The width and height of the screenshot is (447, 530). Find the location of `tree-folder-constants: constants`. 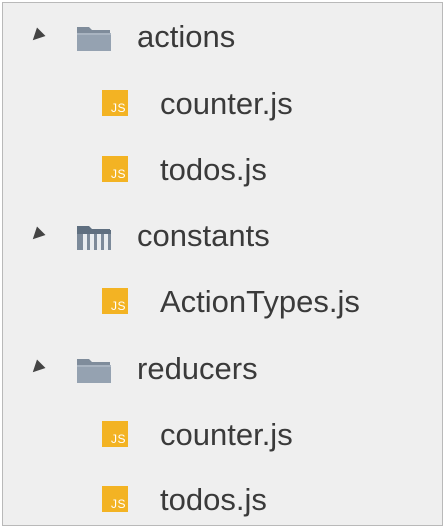

tree-folder-constants: constants is located at coordinates (222, 235).